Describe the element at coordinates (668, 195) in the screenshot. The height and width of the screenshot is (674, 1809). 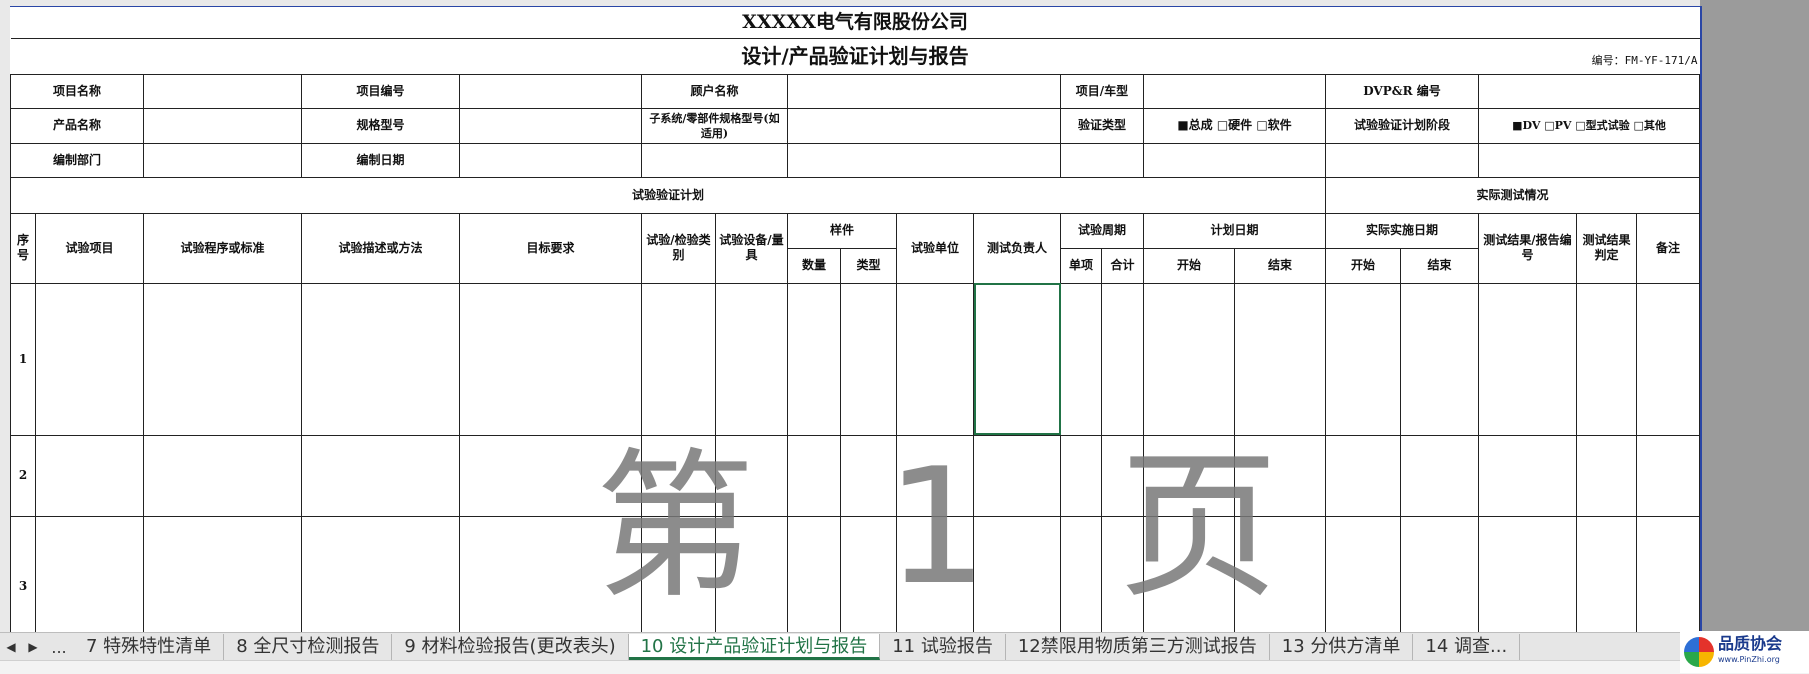
I see `plan-section-header: 试验验证计划` at that location.